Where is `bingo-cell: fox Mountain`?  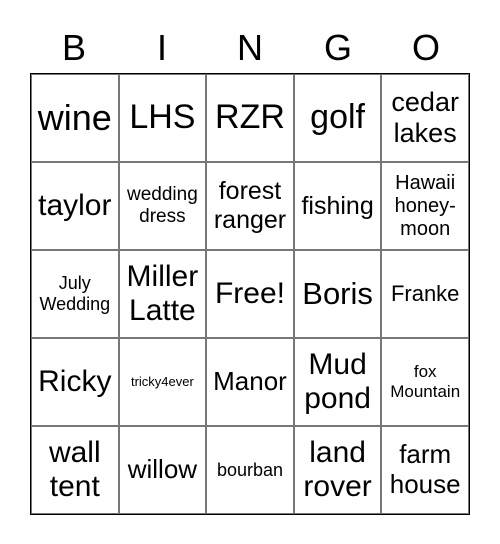 bingo-cell: fox Mountain is located at coordinates (425, 382).